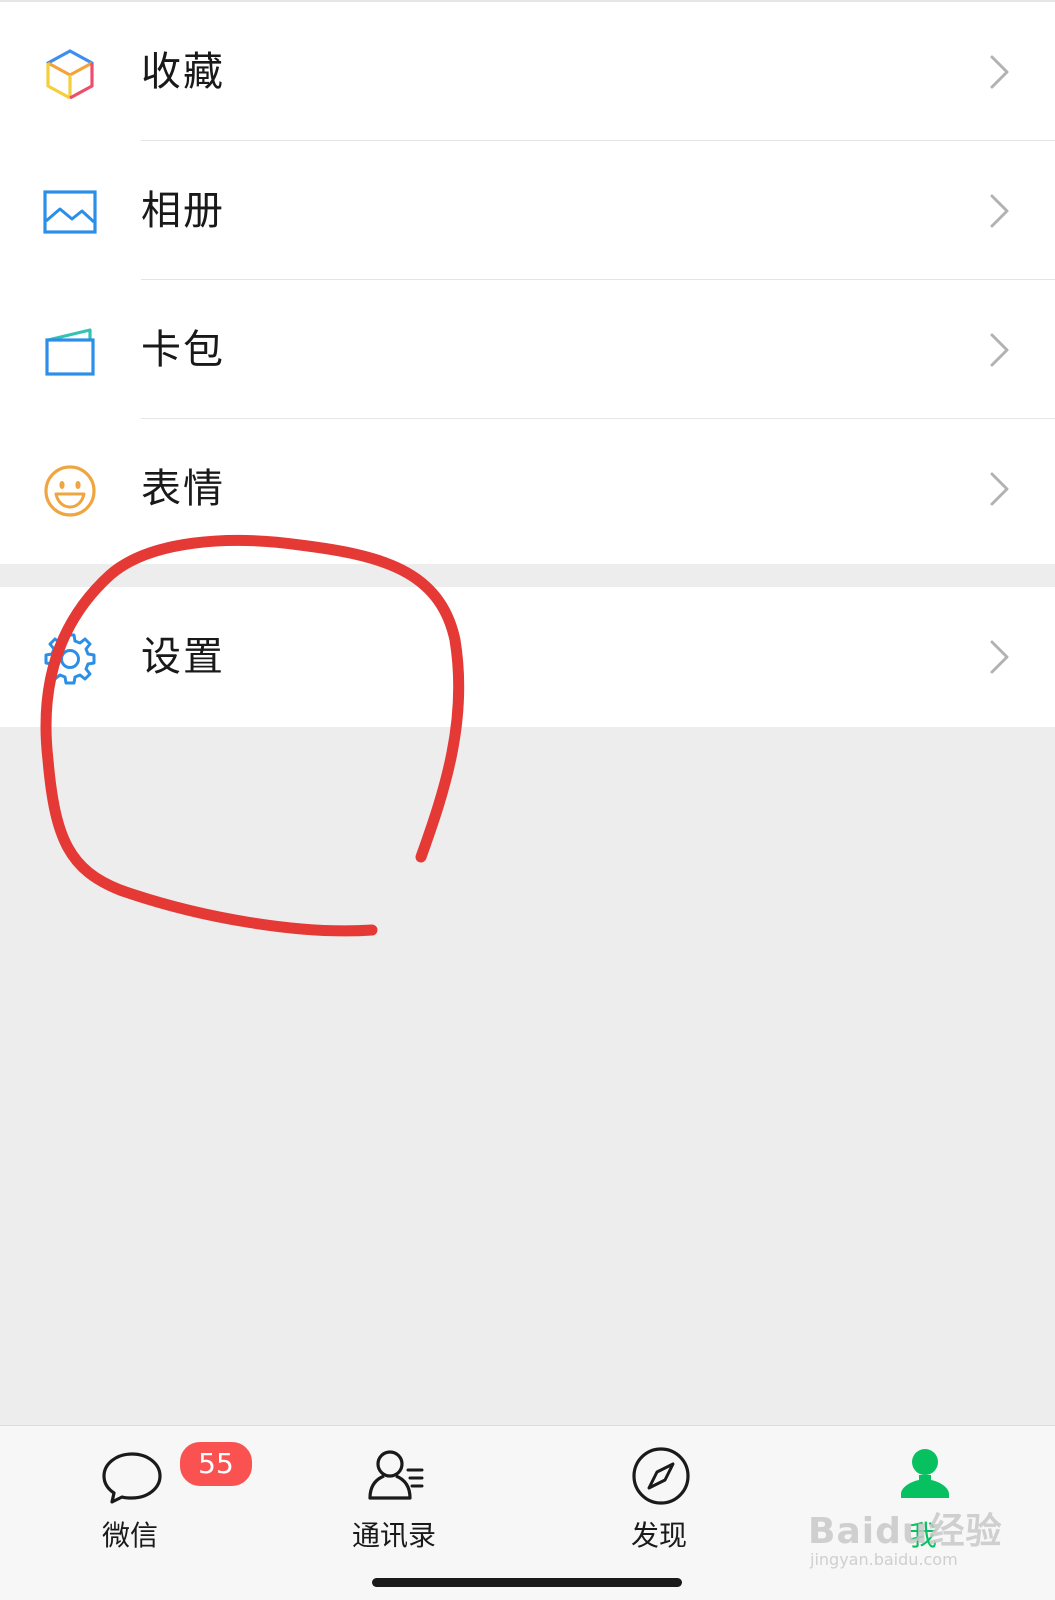 The width and height of the screenshot is (1055, 1600). What do you see at coordinates (925, 1476) in the screenshot?
I see `me-person-icon` at bounding box center [925, 1476].